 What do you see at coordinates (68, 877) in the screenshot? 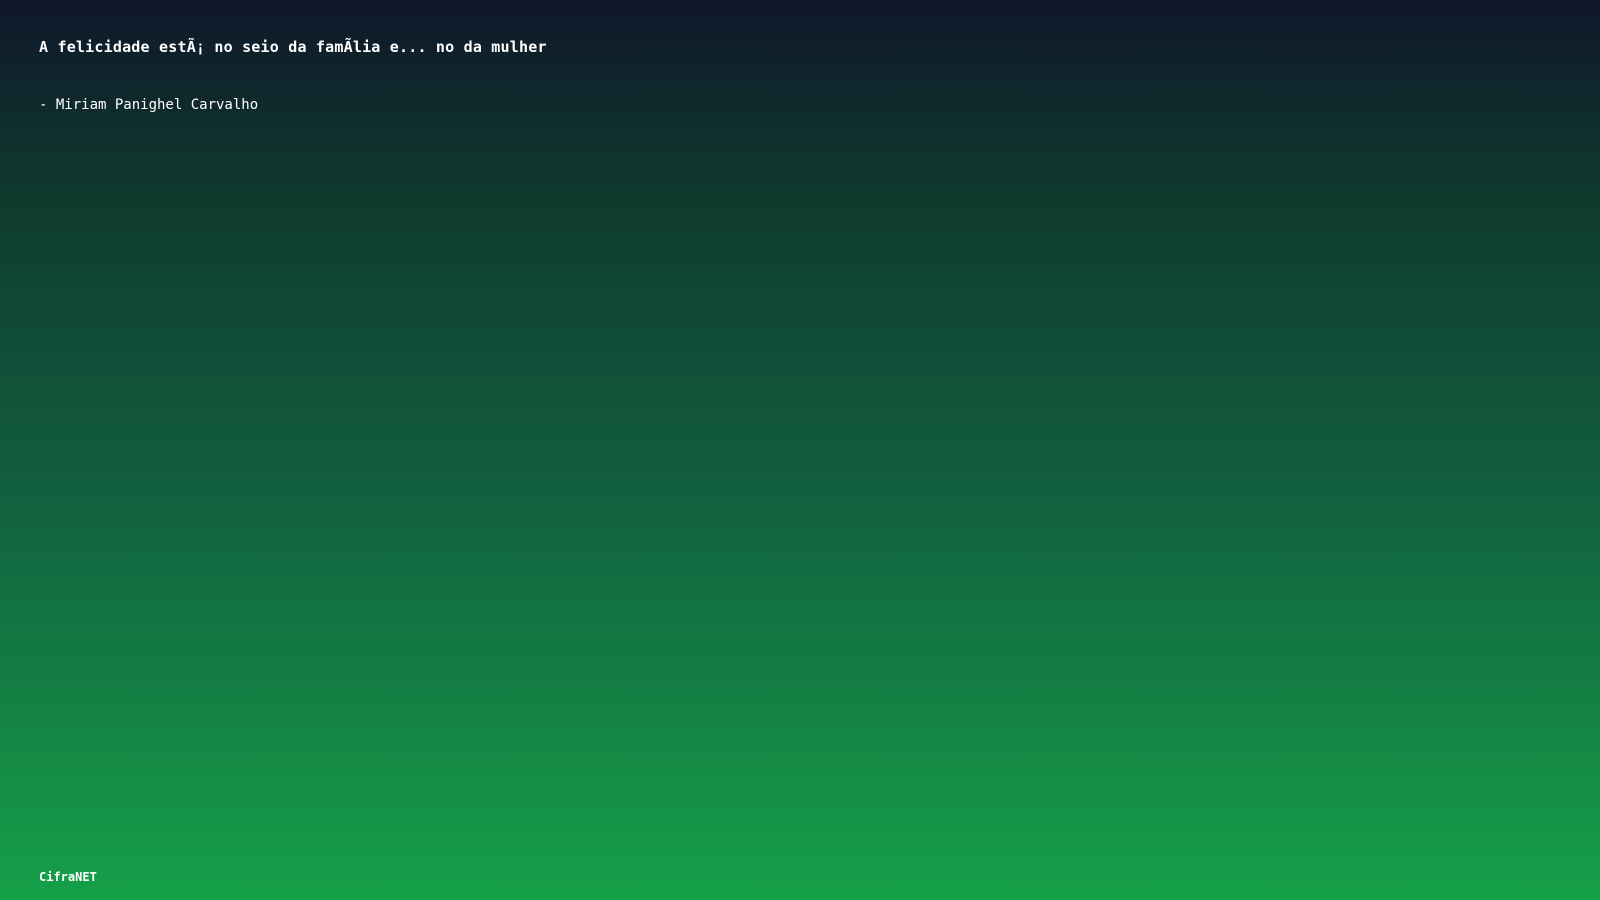
I see `brand-label: CifraNET` at bounding box center [68, 877].